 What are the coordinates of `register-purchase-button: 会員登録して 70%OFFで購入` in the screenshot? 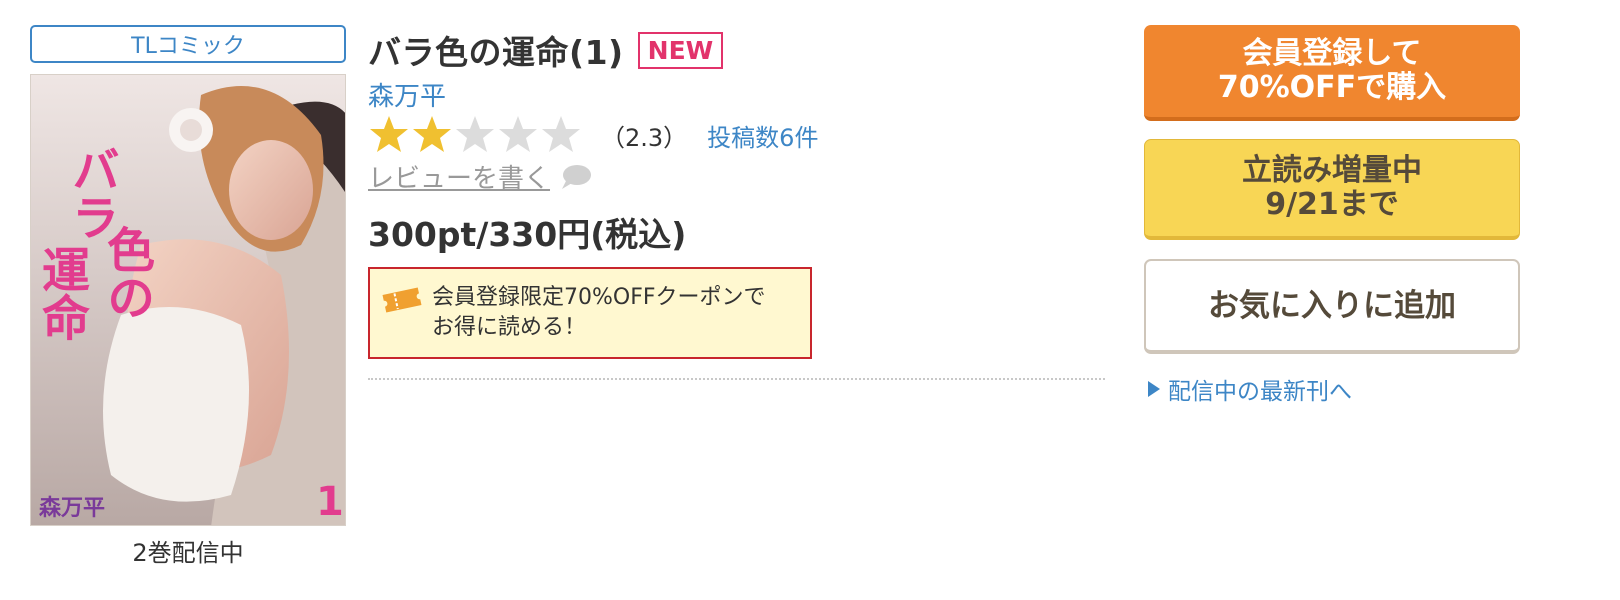 It's located at (1332, 73).